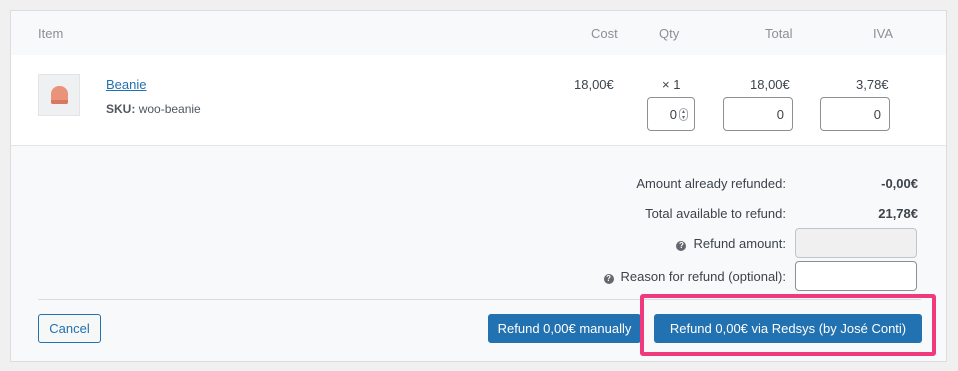  I want to click on refund-manually-button: Refund 0,00€ manually, so click(564, 328).